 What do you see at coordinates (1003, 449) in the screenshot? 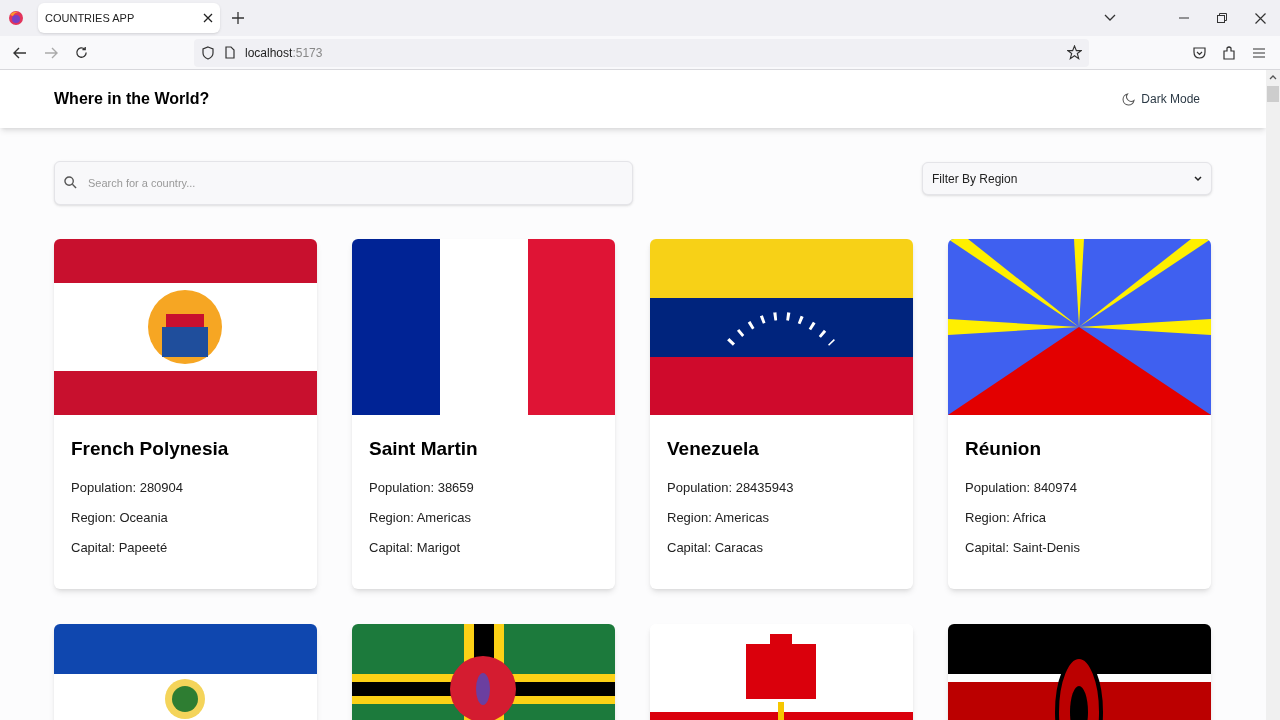
I see `country-name: Réunion` at bounding box center [1003, 449].